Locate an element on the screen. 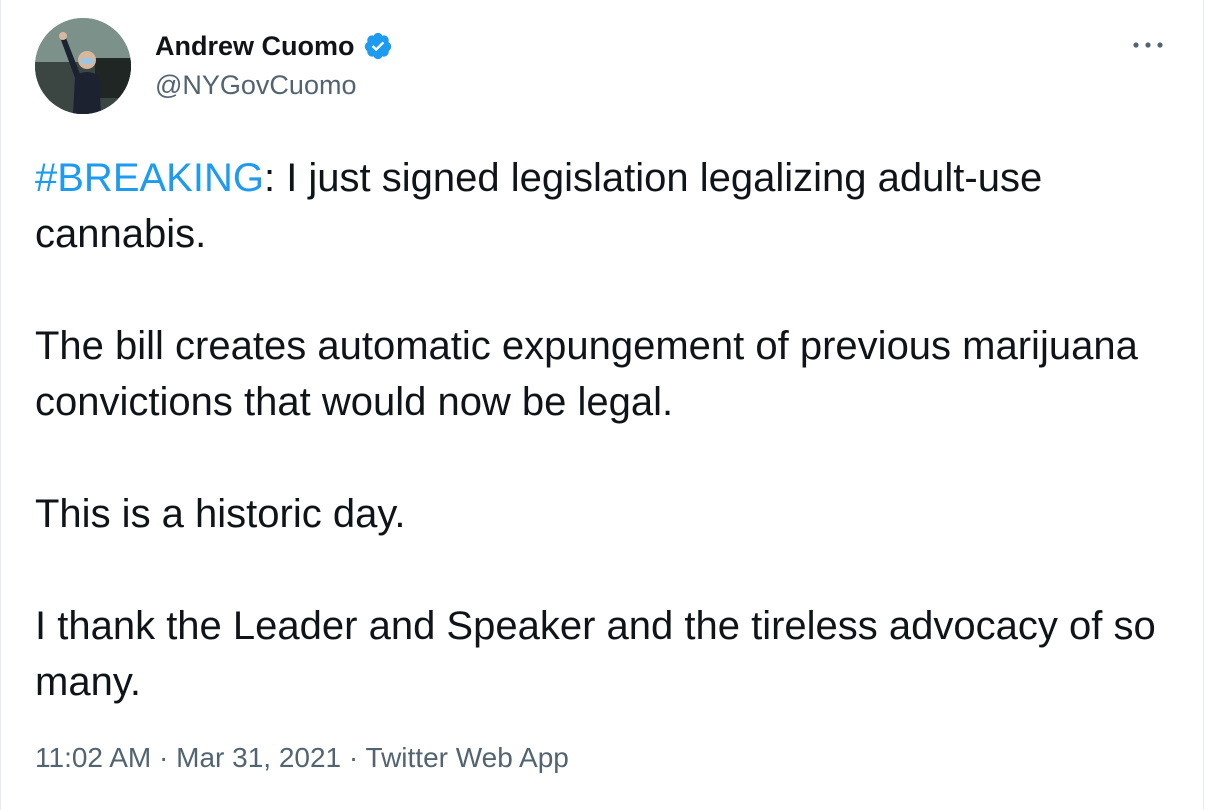  avatar-photo-icon is located at coordinates (83, 66).